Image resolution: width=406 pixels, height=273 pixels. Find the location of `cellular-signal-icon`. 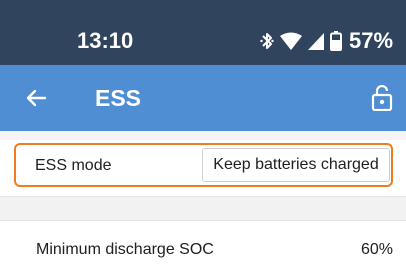

cellular-signal-icon is located at coordinates (316, 41).